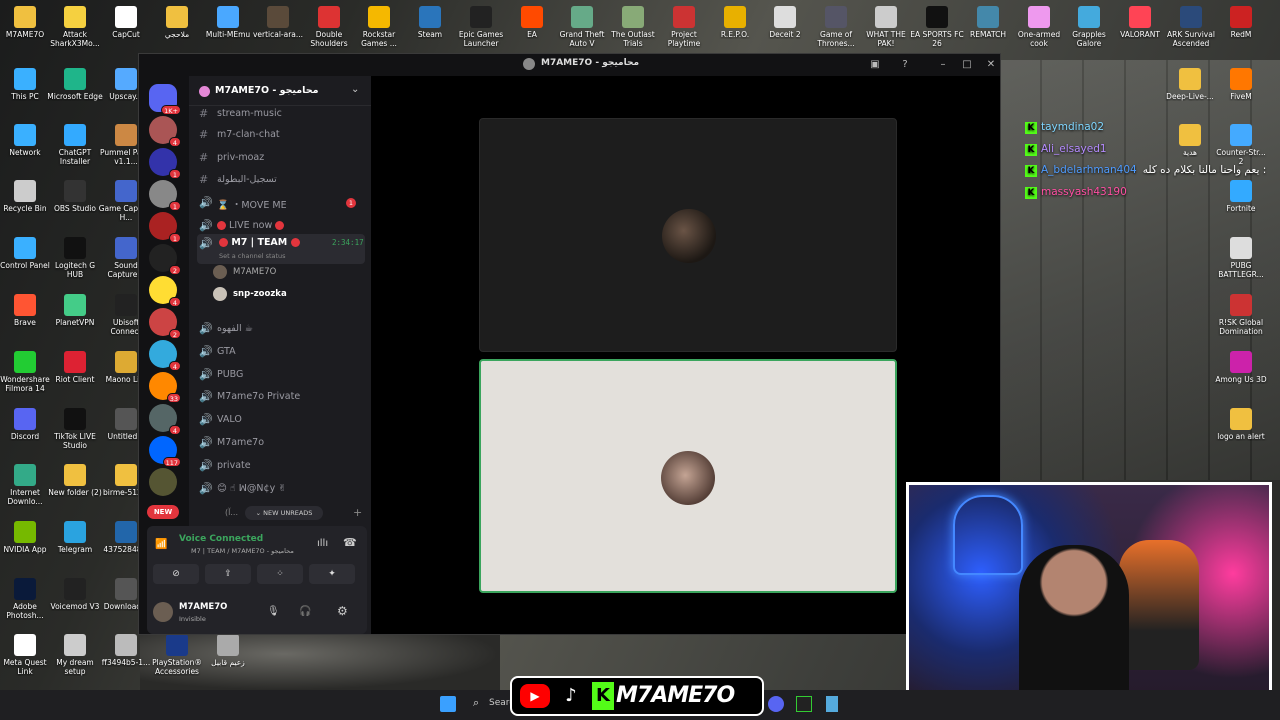 The width and height of the screenshot is (1280, 720). I want to click on desktop-icon: WHAT THE PAK!, so click(886, 28).